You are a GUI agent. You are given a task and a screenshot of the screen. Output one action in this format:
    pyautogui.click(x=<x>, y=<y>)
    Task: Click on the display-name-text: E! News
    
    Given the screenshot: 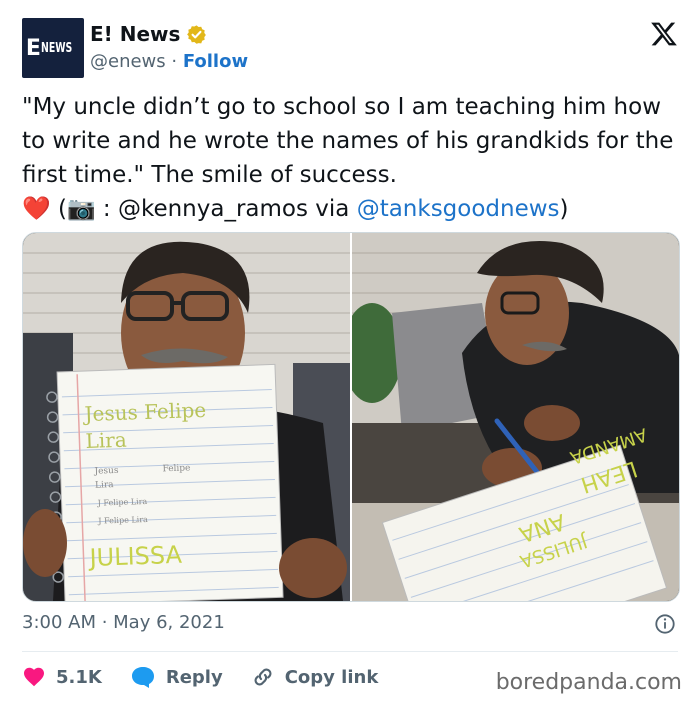 What is the action you would take?
    pyautogui.click(x=135, y=34)
    